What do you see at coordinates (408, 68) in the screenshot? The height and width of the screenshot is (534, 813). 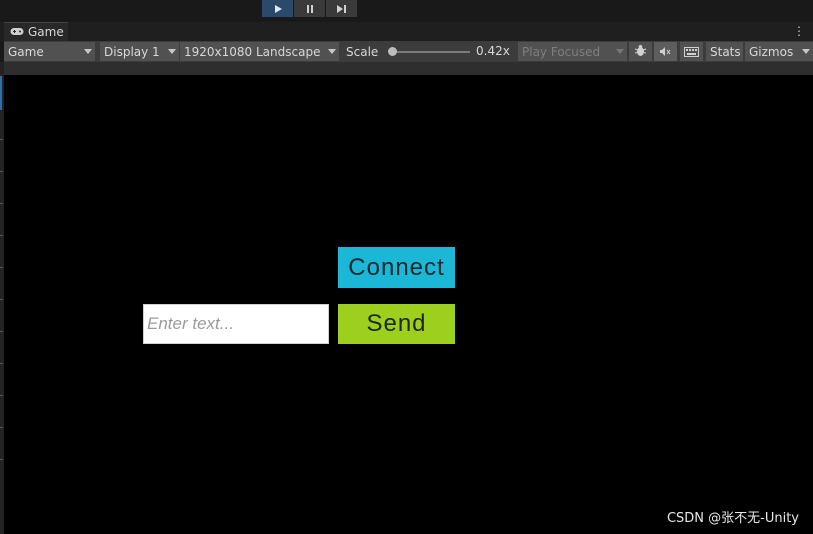 I see `toolbar-divider` at bounding box center [408, 68].